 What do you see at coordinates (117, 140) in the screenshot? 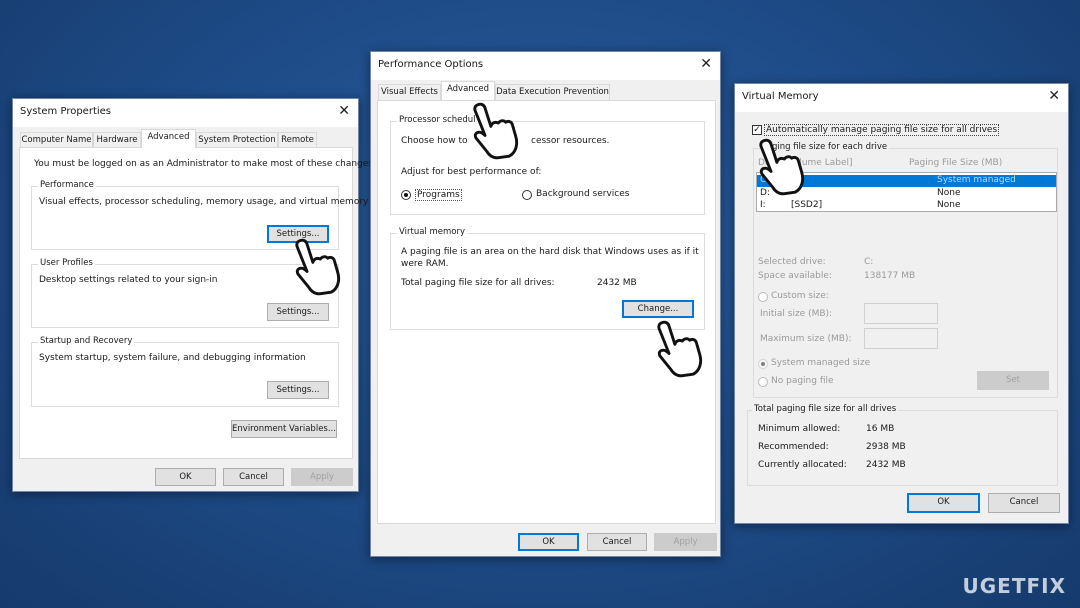
I see `tab-hardware: Hardware` at bounding box center [117, 140].